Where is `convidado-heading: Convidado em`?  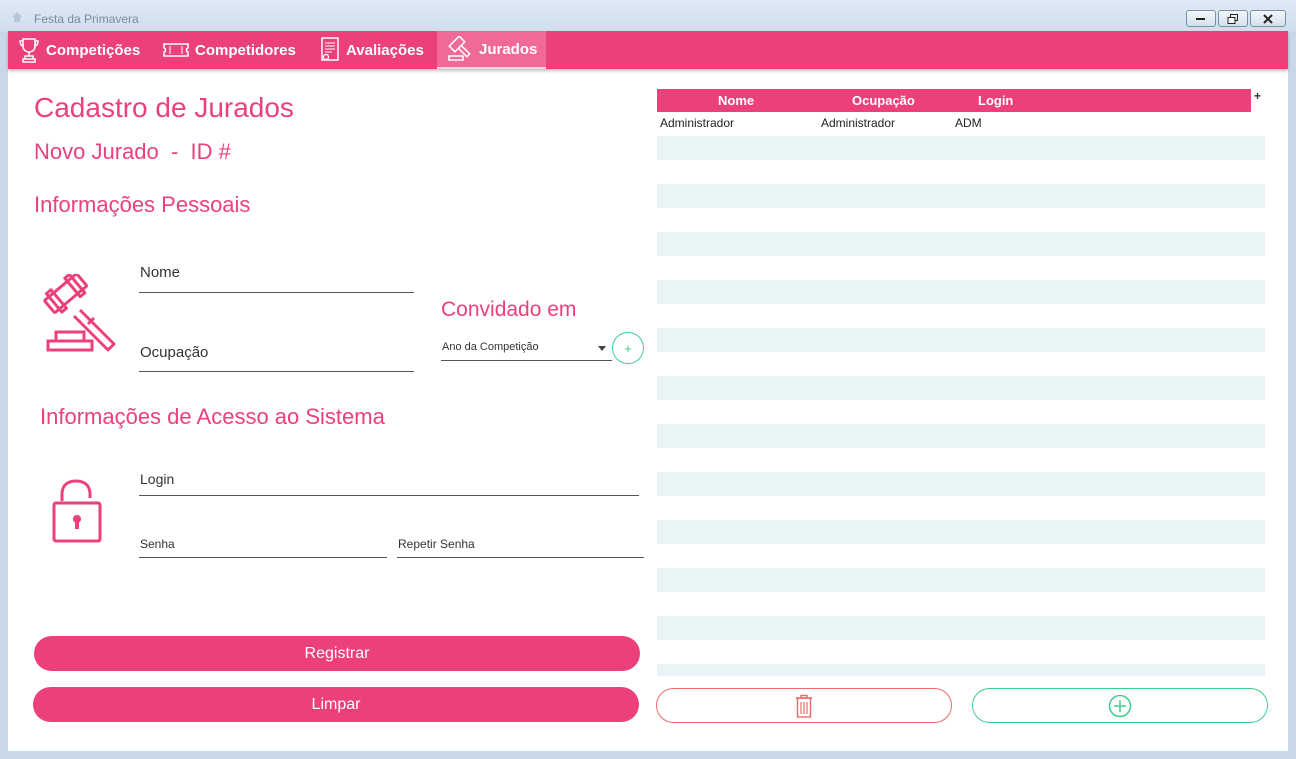 convidado-heading: Convidado em is located at coordinates (509, 309).